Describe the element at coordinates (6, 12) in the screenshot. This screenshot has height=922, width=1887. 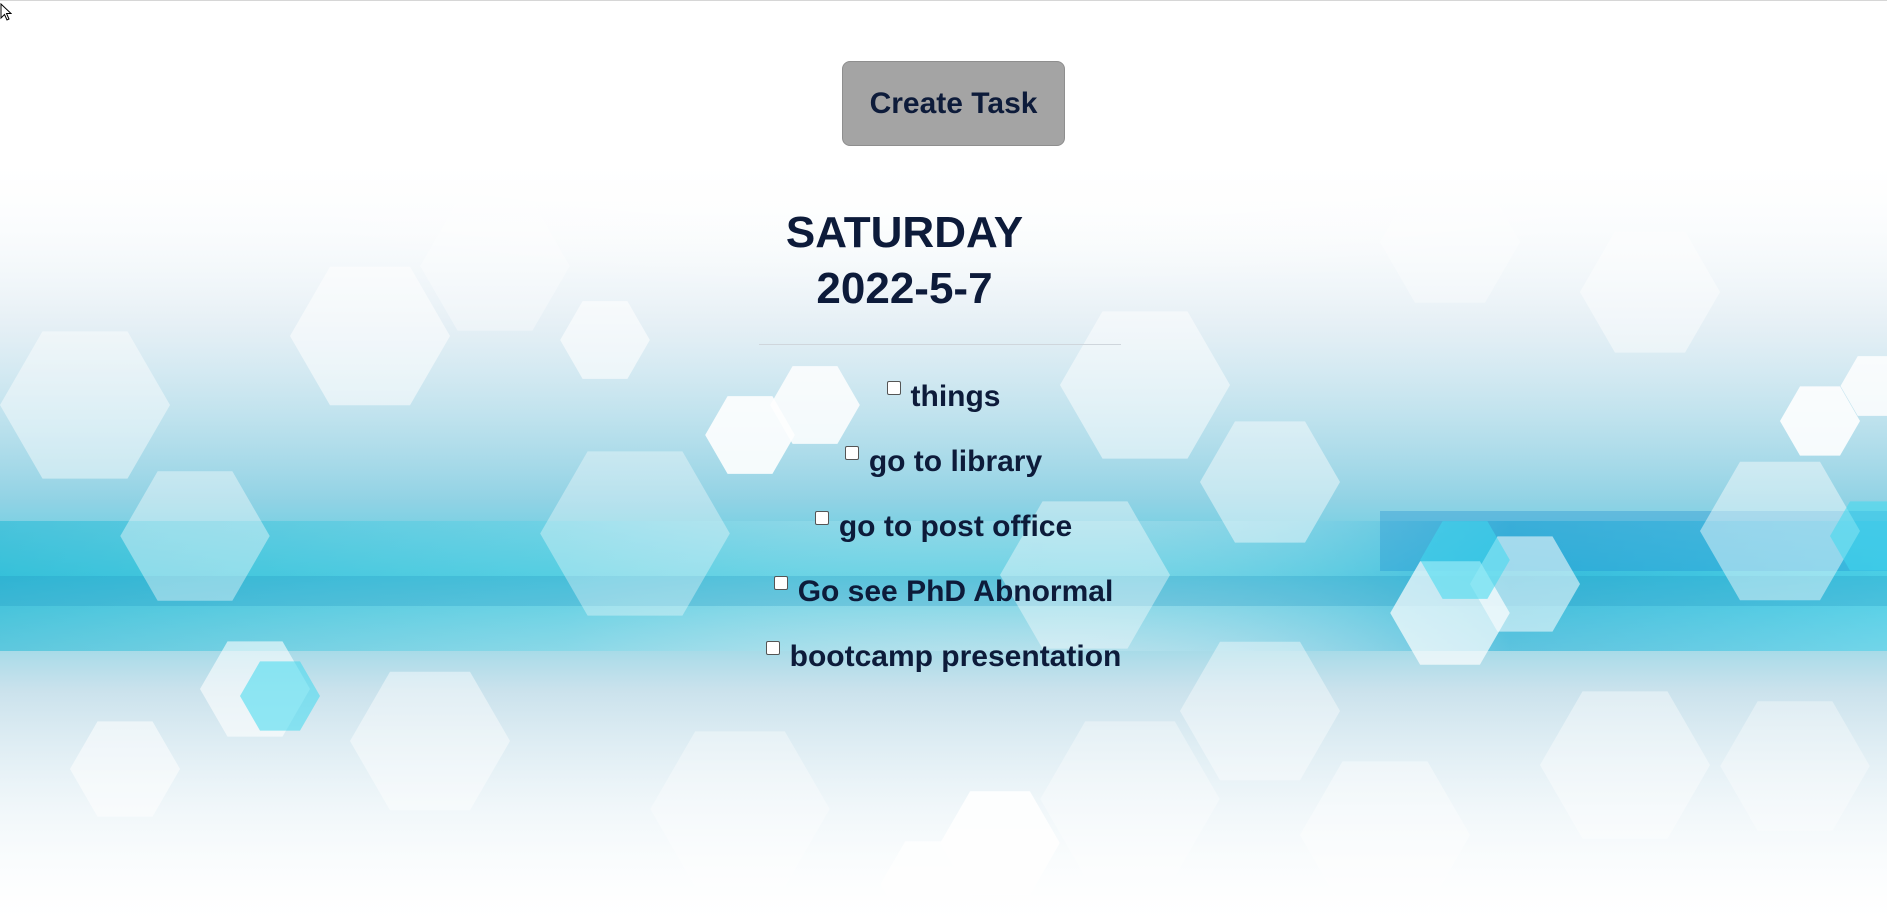
I see `arrow-cursor-icon` at that location.